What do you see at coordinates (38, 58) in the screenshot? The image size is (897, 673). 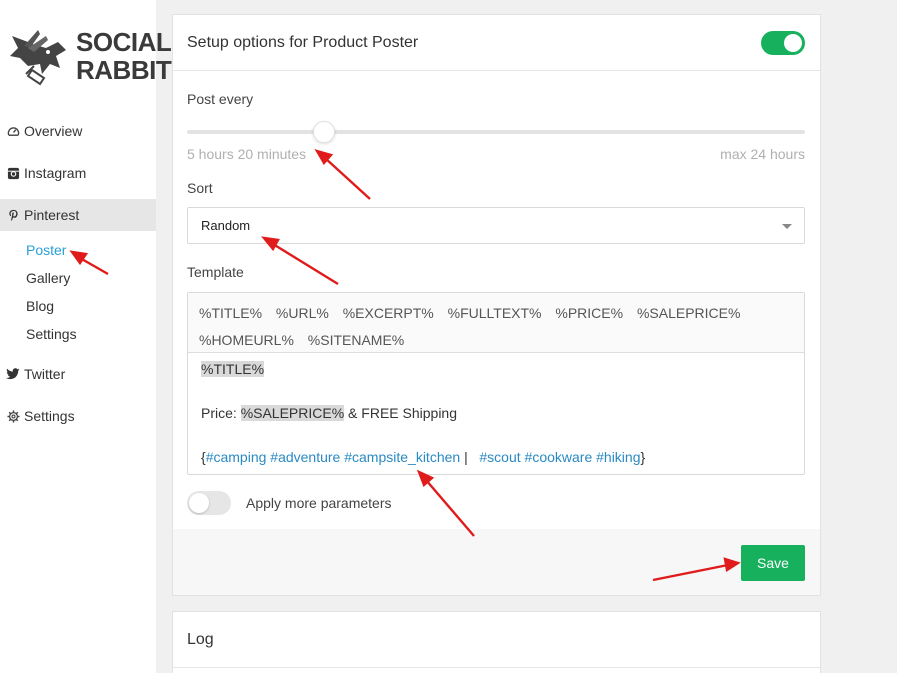 I see `rabbit-icon` at bounding box center [38, 58].